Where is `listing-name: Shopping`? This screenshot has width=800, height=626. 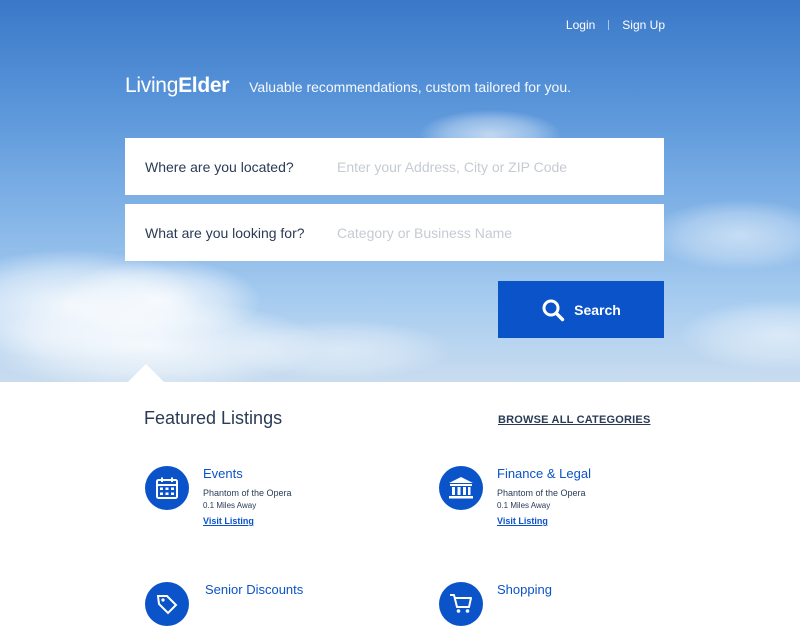
listing-name: Shopping is located at coordinates (524, 589).